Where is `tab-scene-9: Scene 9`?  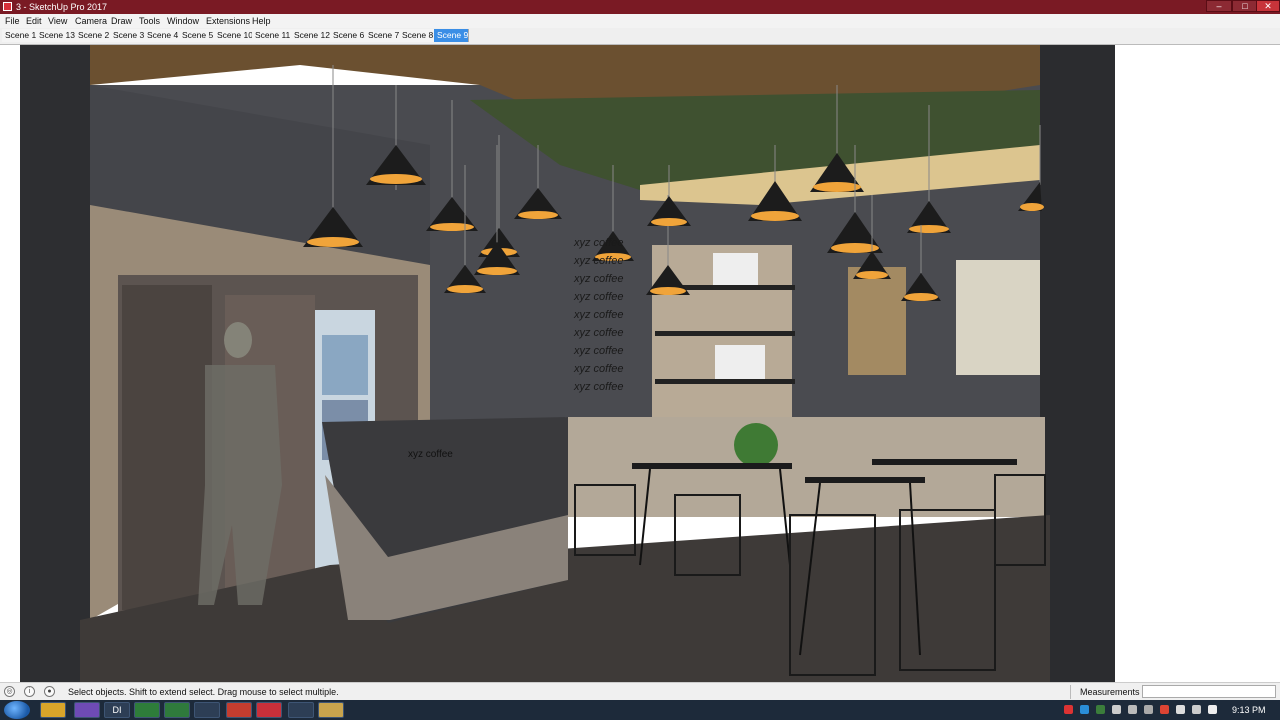 tab-scene-9: Scene 9 is located at coordinates (451, 35).